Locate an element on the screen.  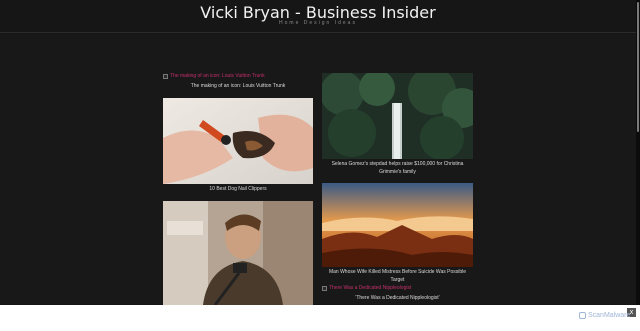
singer-image is located at coordinates (238, 253).